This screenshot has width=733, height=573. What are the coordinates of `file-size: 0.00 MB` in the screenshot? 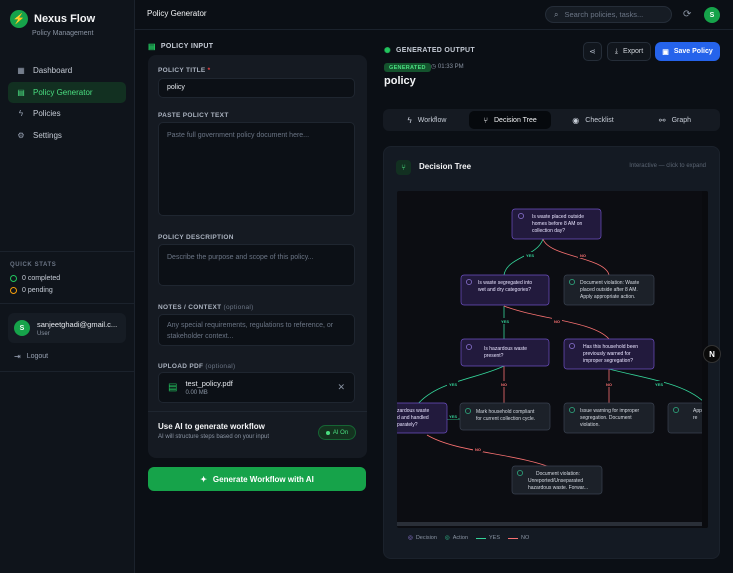 It's located at (196, 393).